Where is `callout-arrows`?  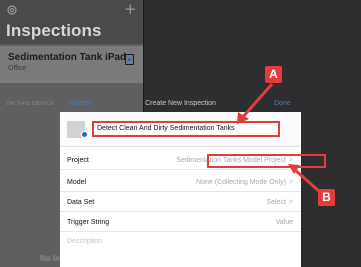
callout-arrows is located at coordinates (279, 138).